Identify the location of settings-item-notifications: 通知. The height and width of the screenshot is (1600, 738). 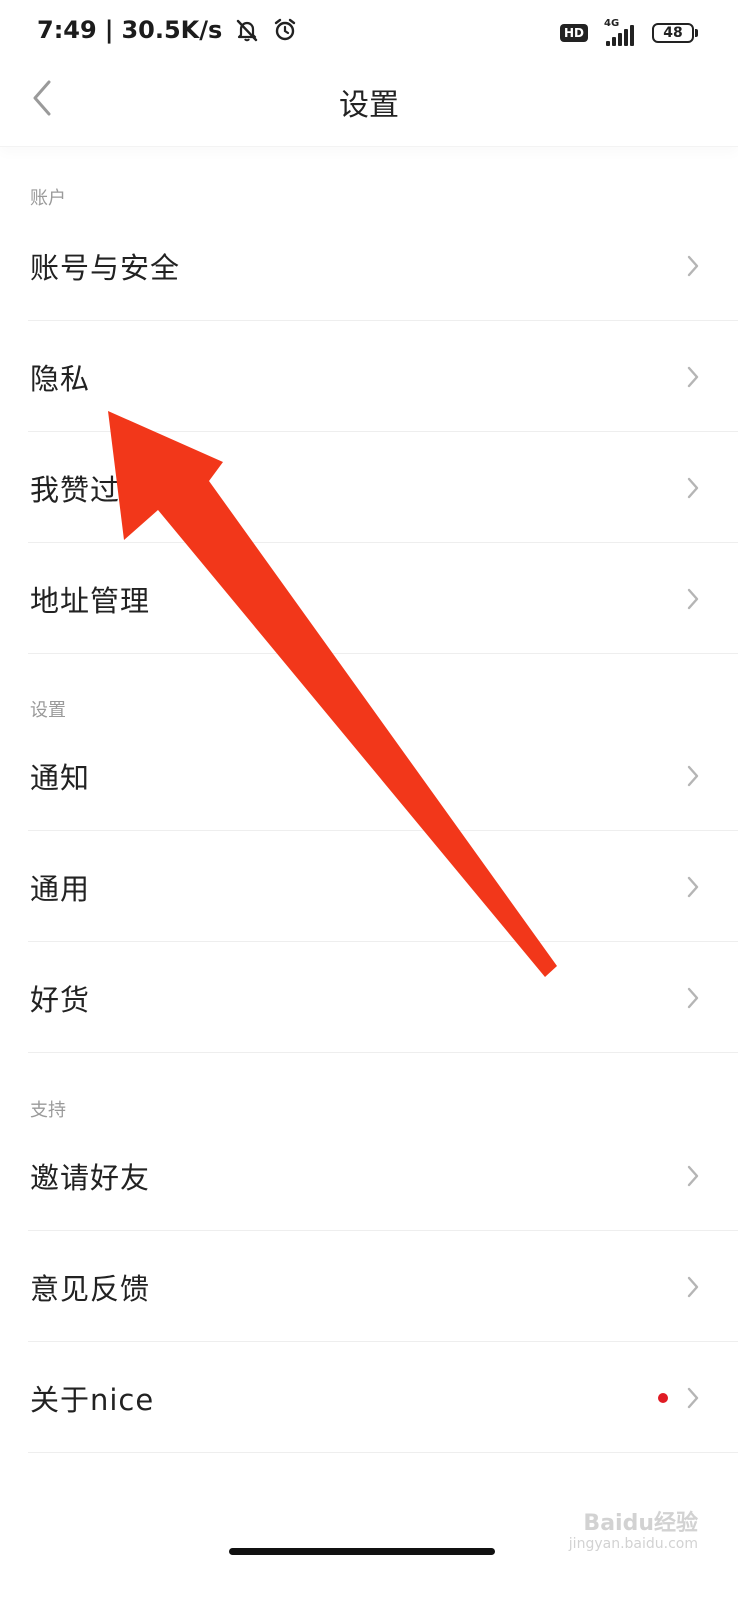
(369, 776).